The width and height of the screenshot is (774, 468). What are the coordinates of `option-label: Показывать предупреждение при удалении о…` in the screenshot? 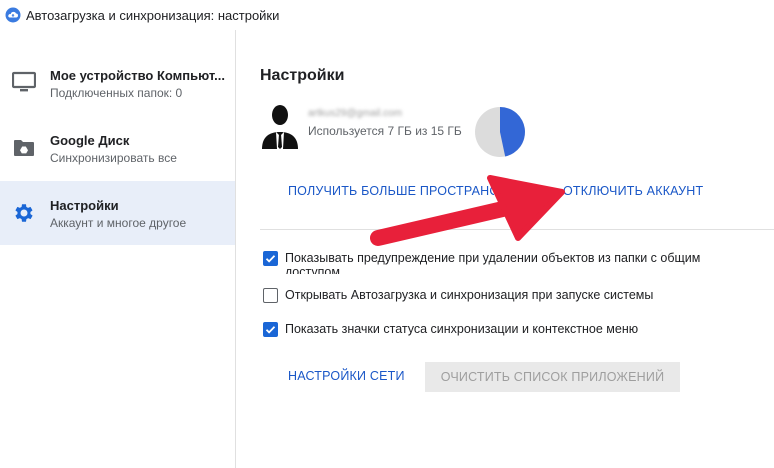 It's located at (493, 262).